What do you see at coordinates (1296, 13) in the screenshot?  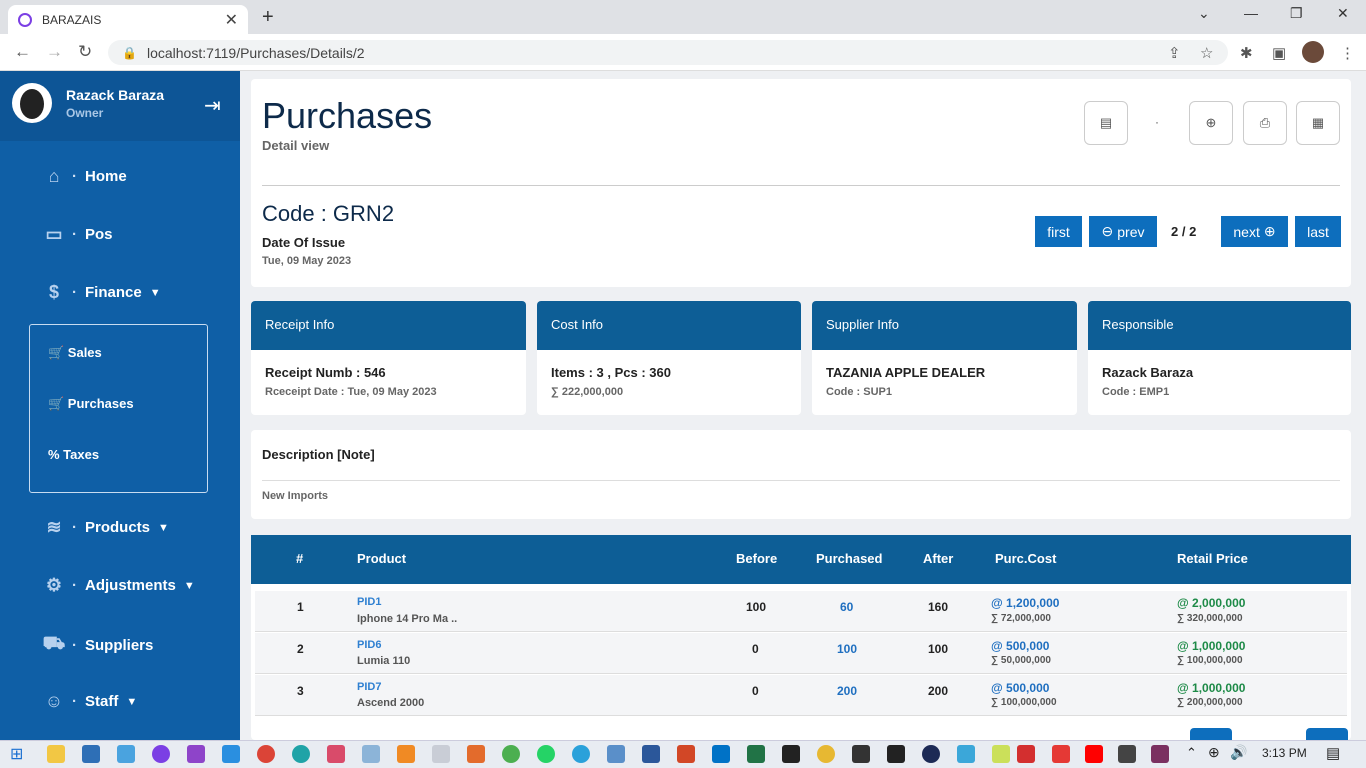 I see `restore-button: ❐` at bounding box center [1296, 13].